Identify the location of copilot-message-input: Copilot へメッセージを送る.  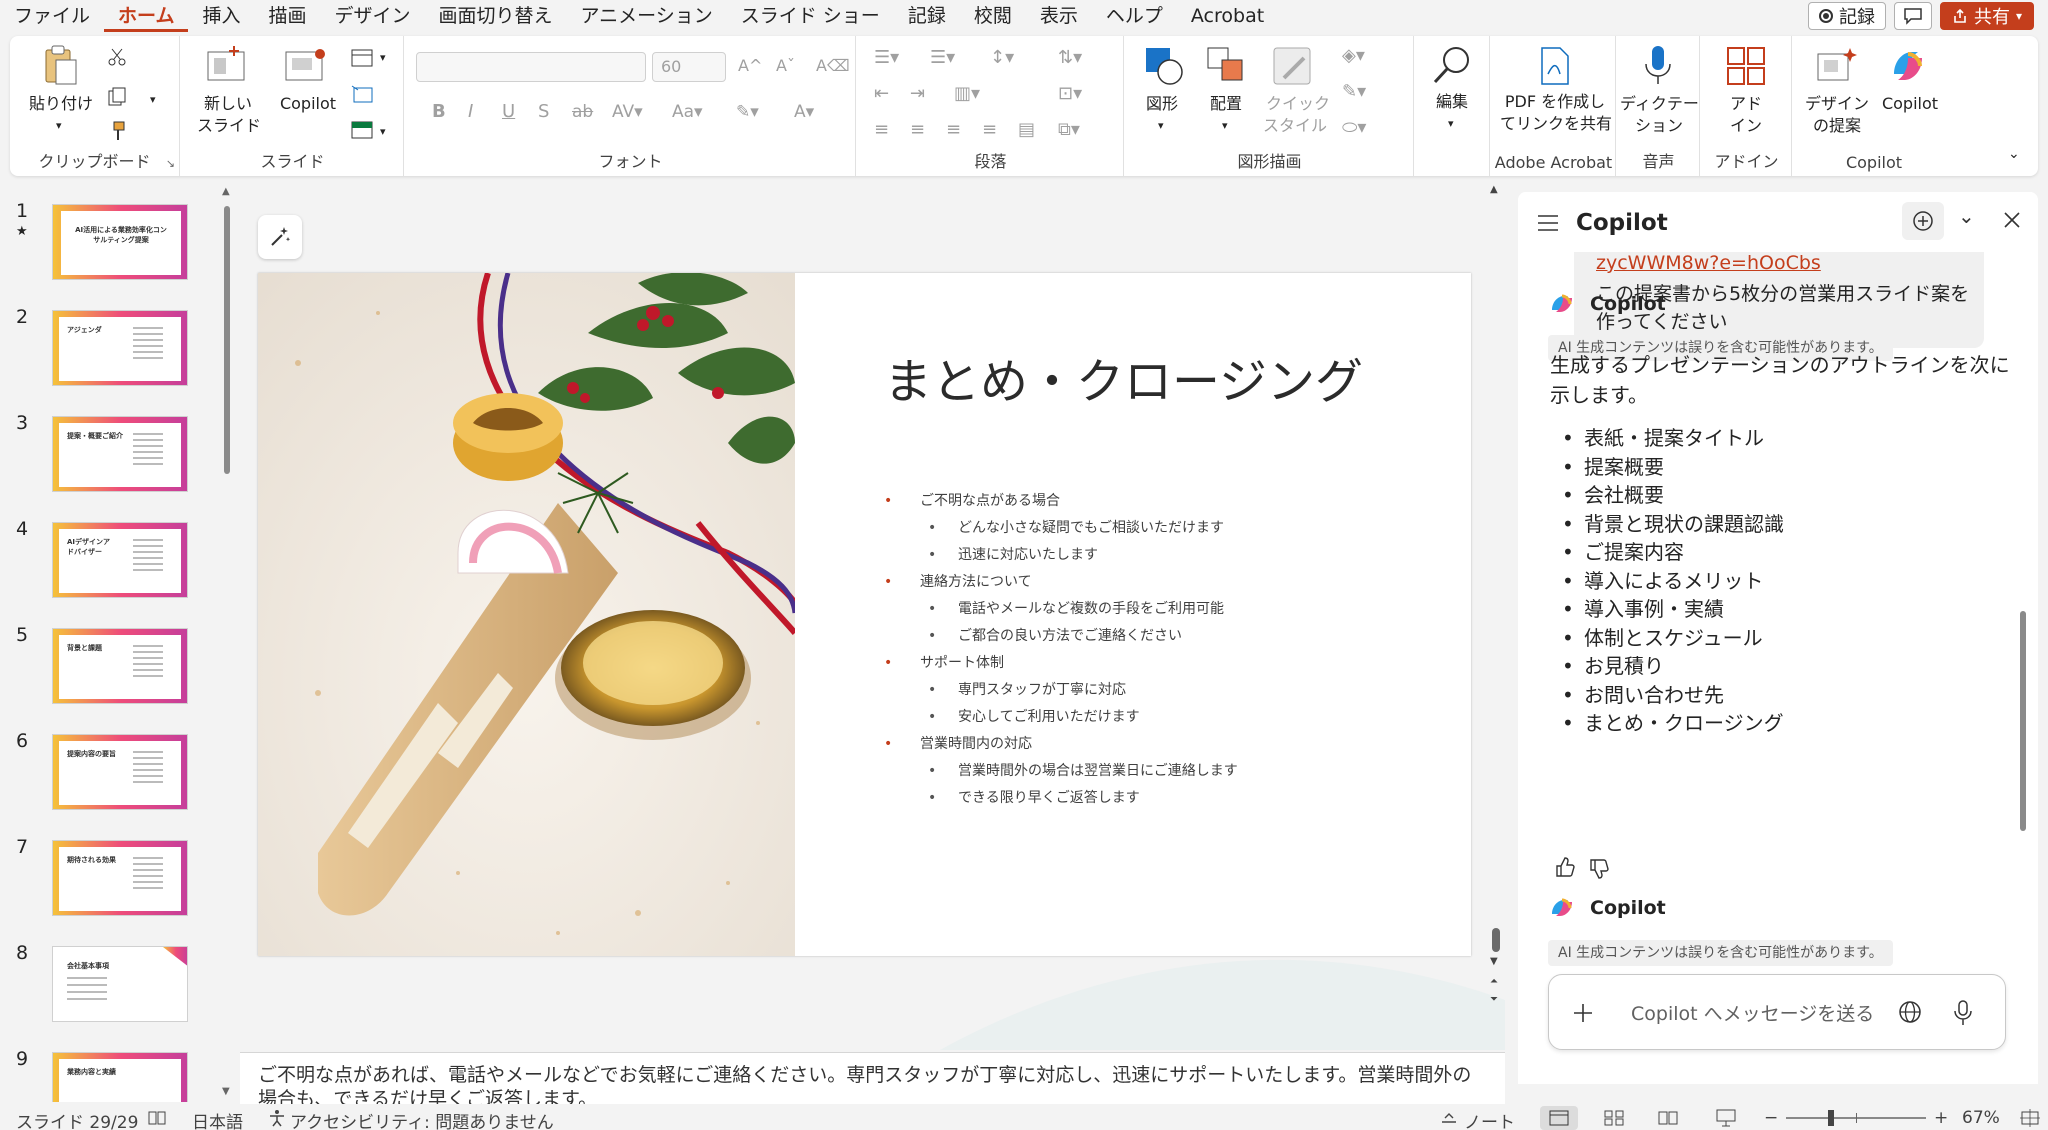
(1777, 1012).